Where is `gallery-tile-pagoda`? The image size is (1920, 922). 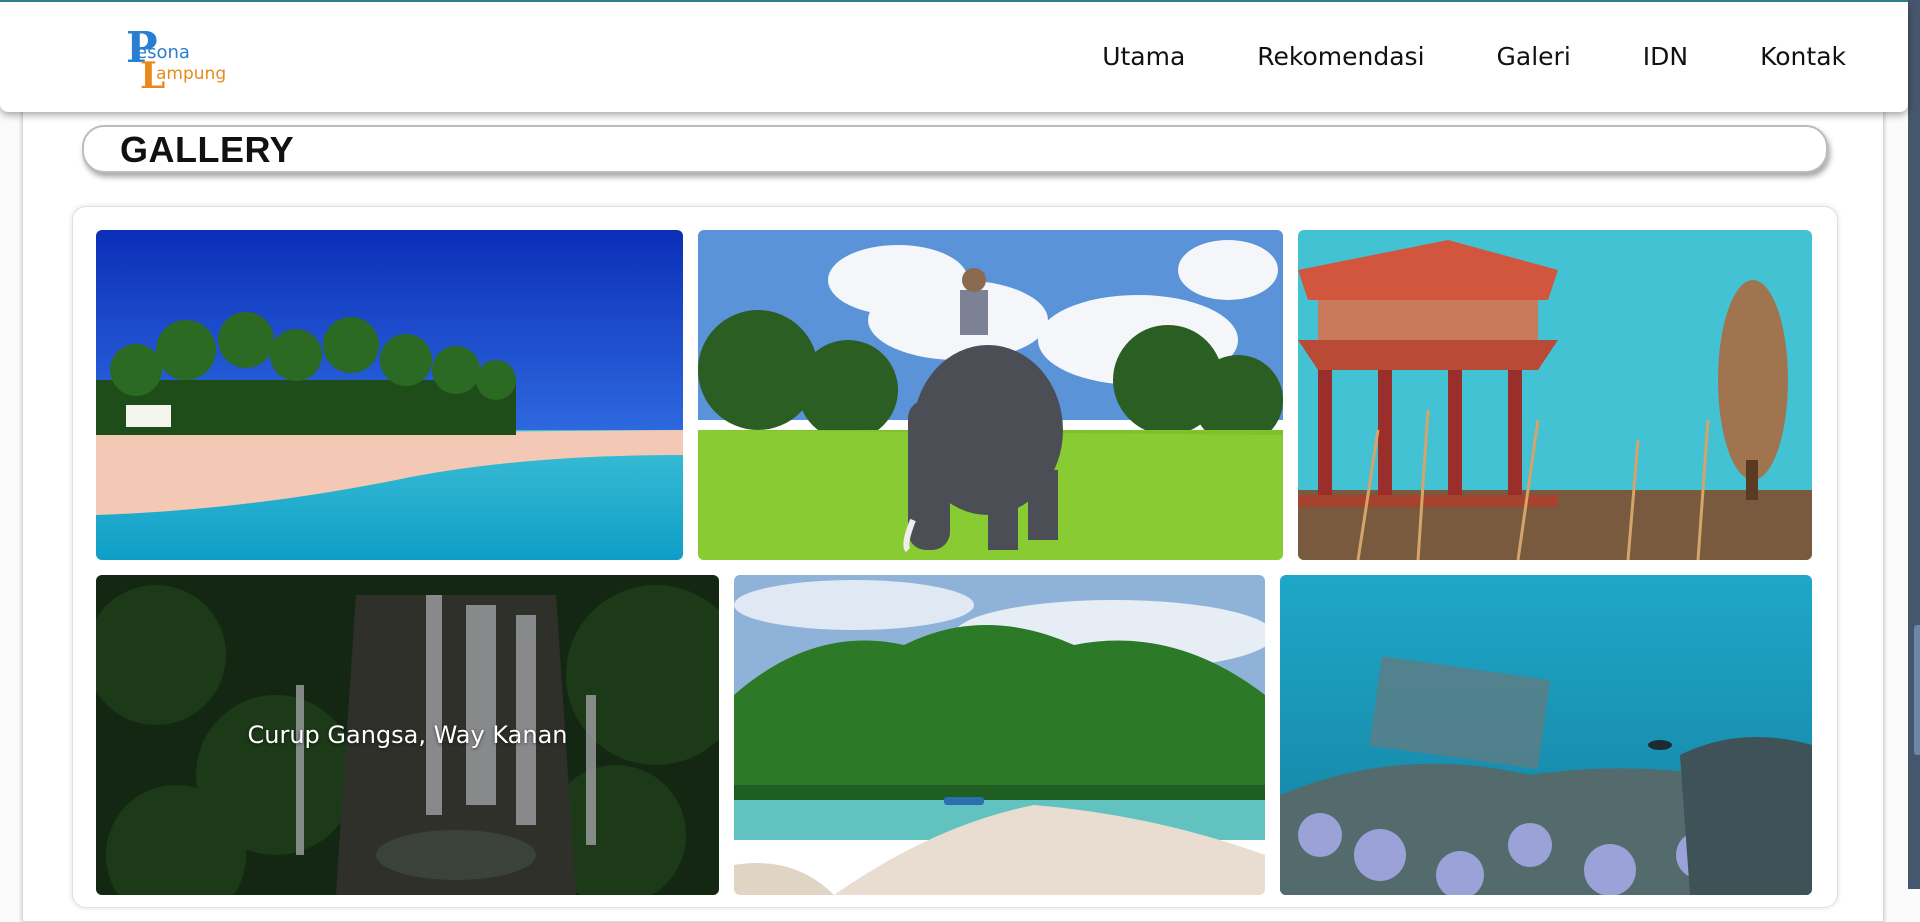 gallery-tile-pagoda is located at coordinates (1555, 395).